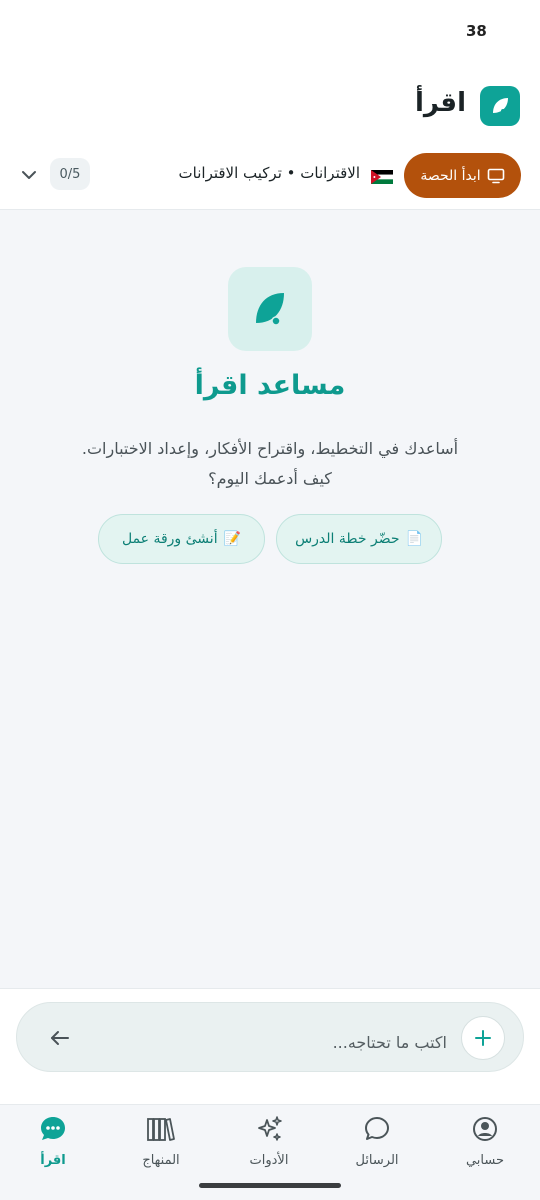 The image size is (540, 1200). Describe the element at coordinates (476, 31) in the screenshot. I see `status-time: 38` at that location.